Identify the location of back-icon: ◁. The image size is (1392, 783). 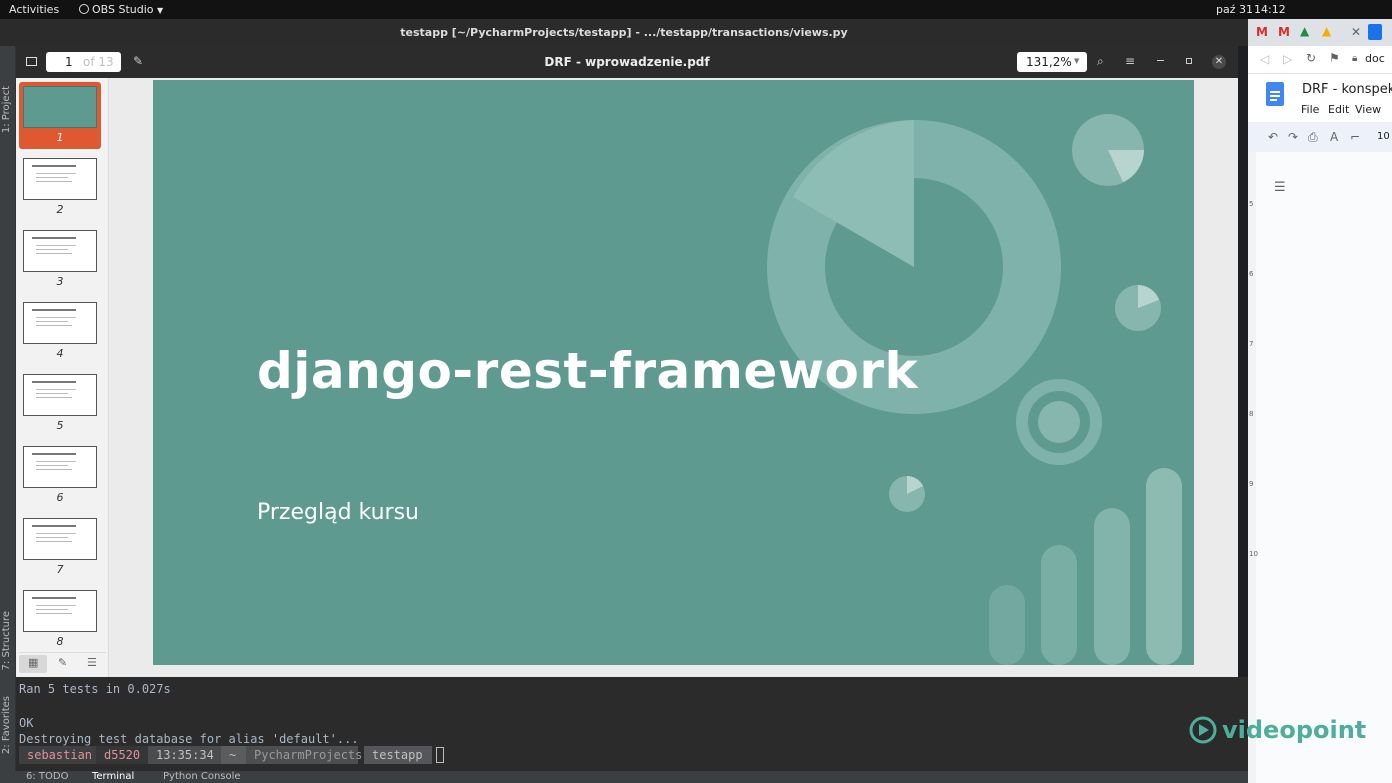
(1264, 59).